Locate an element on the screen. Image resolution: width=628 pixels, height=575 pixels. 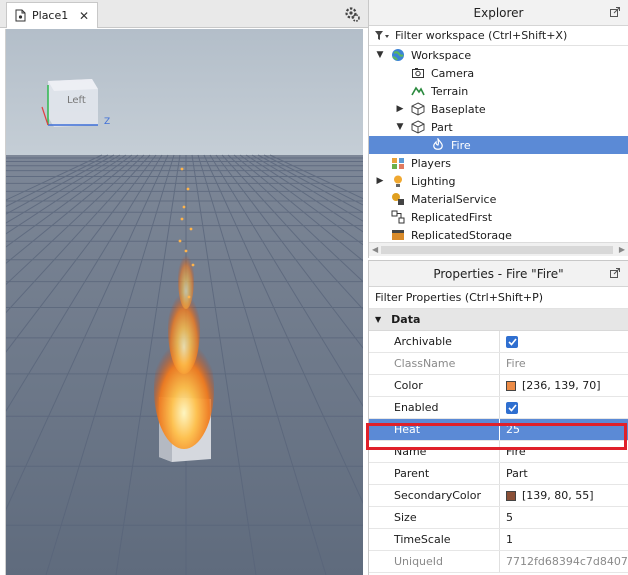
property-value: [236, 139, 70] is located at coordinates (564, 385).